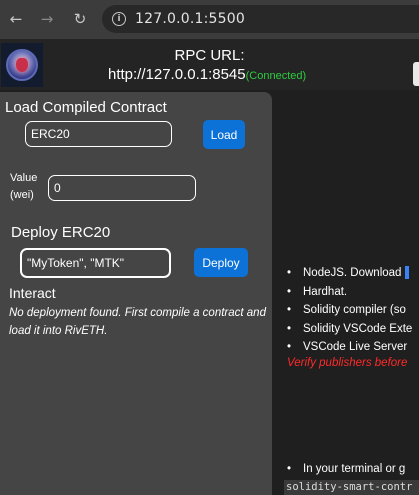  What do you see at coordinates (347, 363) in the screenshot?
I see `publisher-warning: Verify publishers before` at bounding box center [347, 363].